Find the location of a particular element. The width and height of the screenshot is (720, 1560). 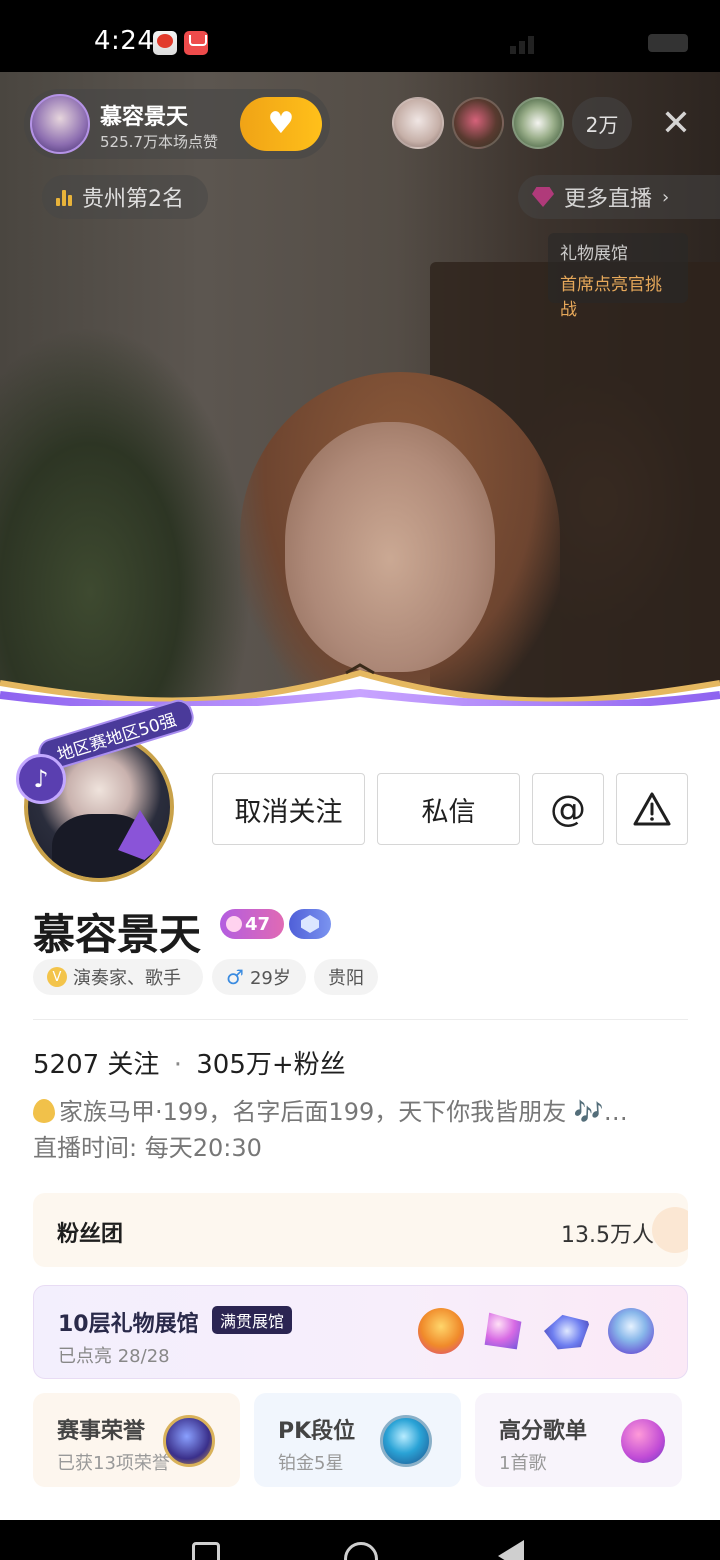

level-icon is located at coordinates (234, 924).